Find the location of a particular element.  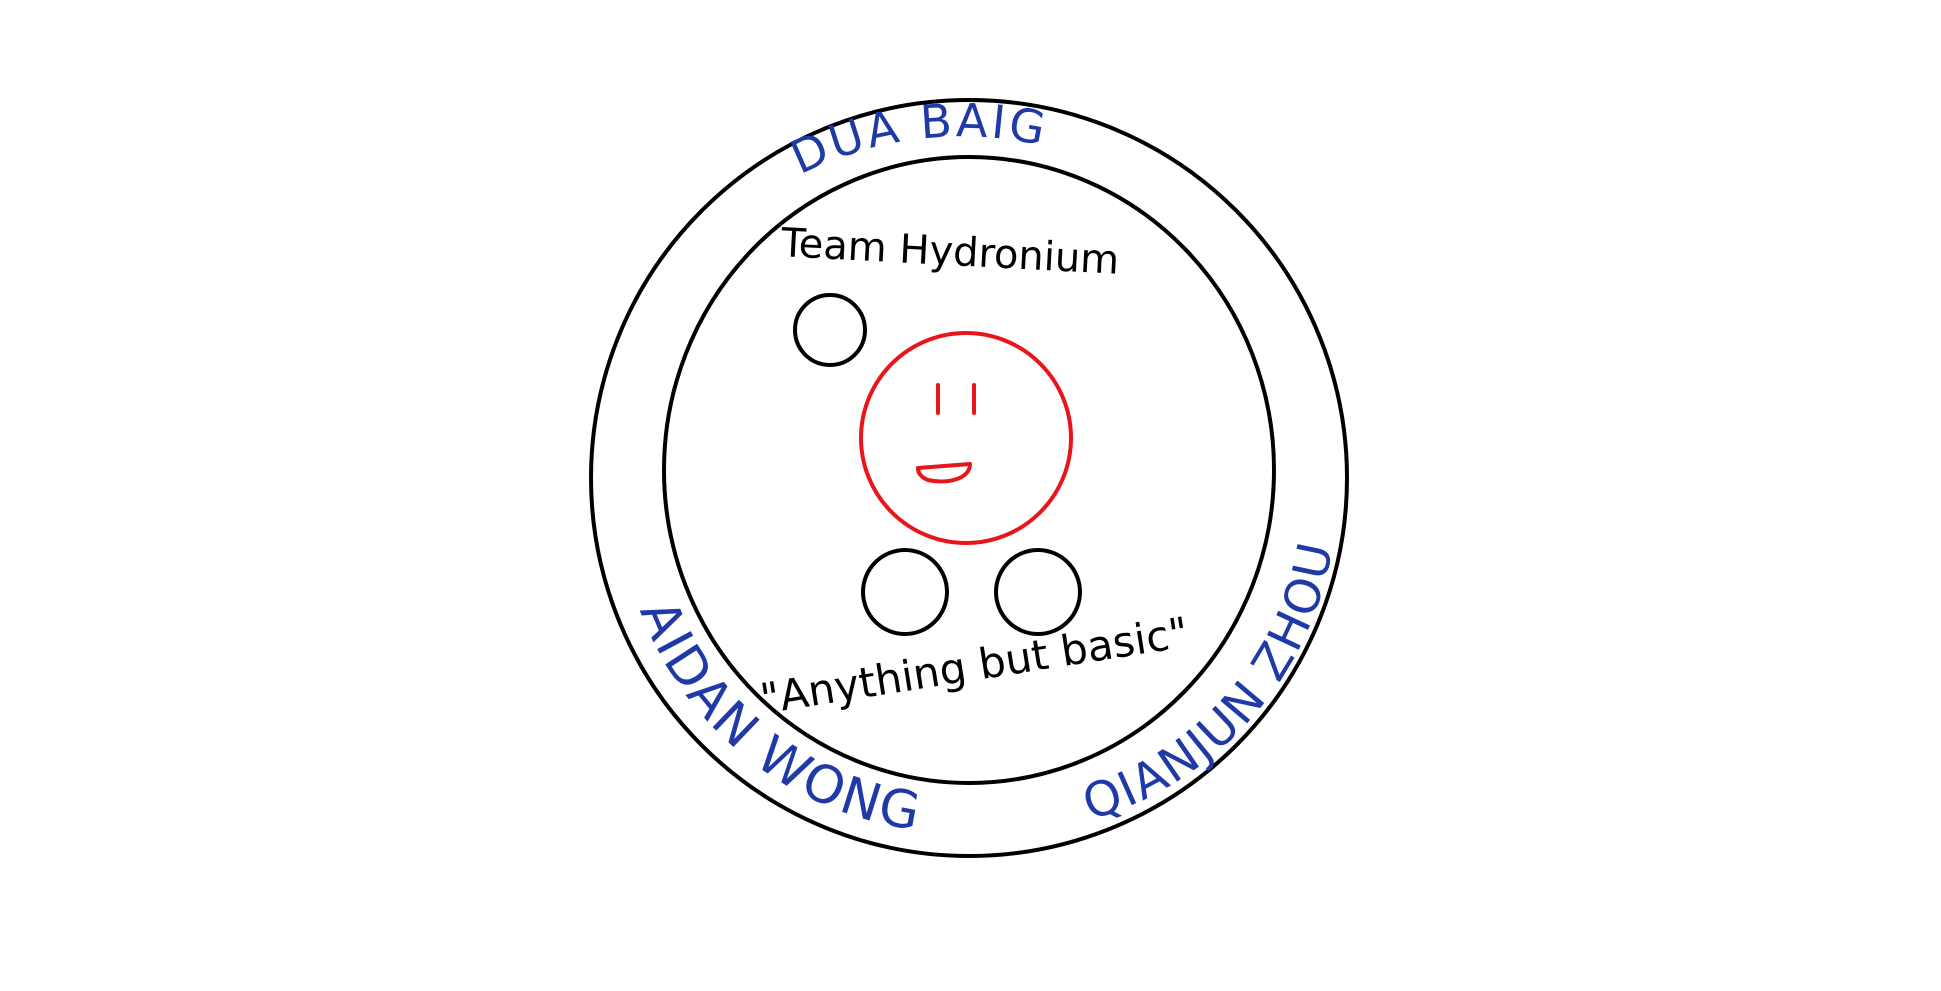

name-right: QIANJUN ZHOU is located at coordinates (1210, 684).